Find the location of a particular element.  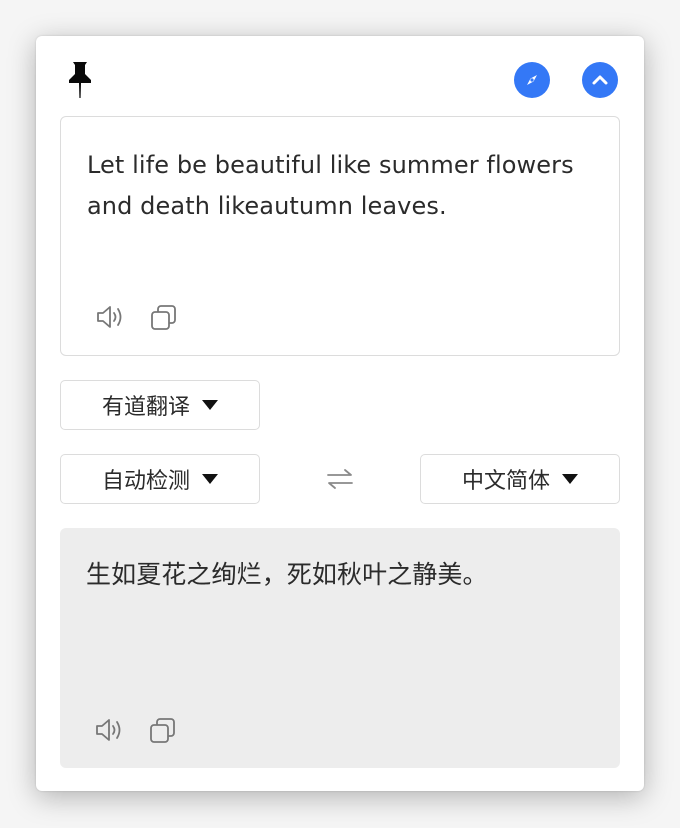

engine-select: 有道翻译 is located at coordinates (160, 405).